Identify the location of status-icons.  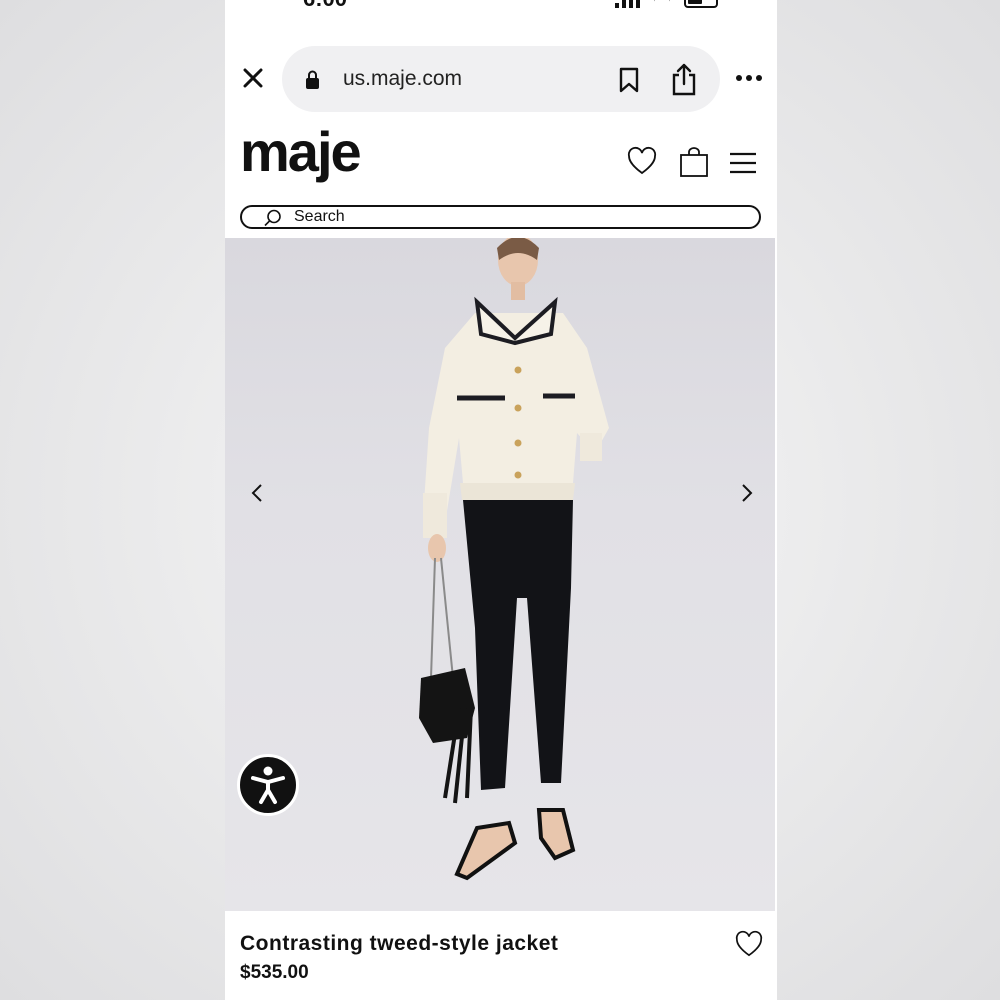
(666, 4).